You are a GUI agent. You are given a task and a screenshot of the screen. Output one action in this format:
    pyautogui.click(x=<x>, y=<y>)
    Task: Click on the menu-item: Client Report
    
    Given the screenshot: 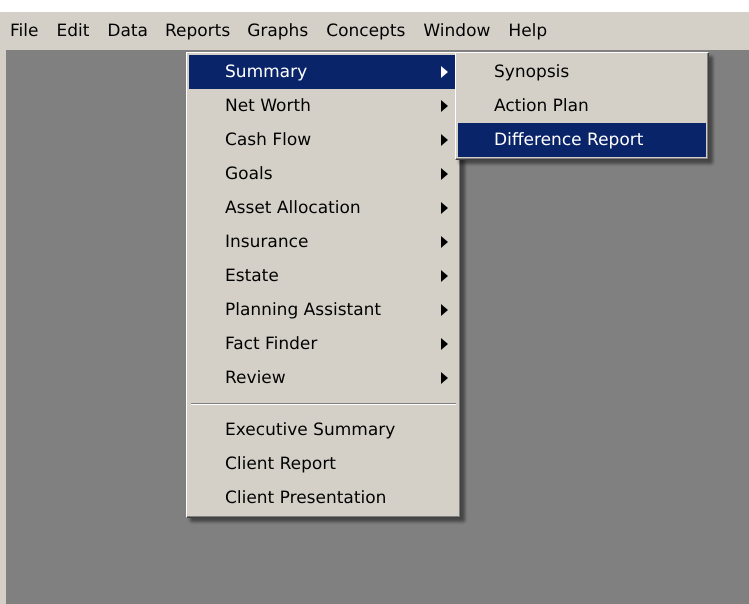 What is the action you would take?
    pyautogui.click(x=323, y=464)
    